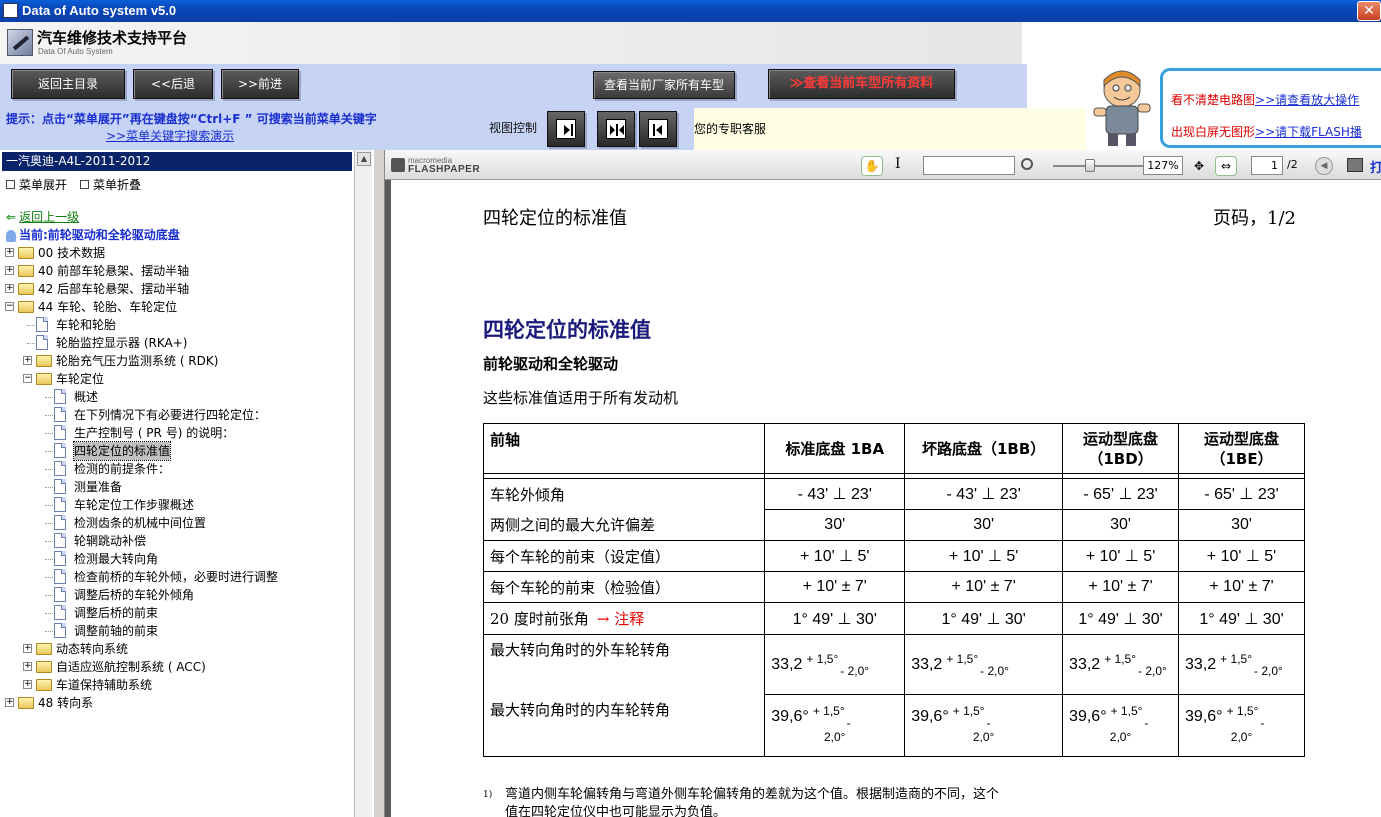  I want to click on tree-item: 检查前桥的车轮外倾，必要时进行调整, so click(175, 577).